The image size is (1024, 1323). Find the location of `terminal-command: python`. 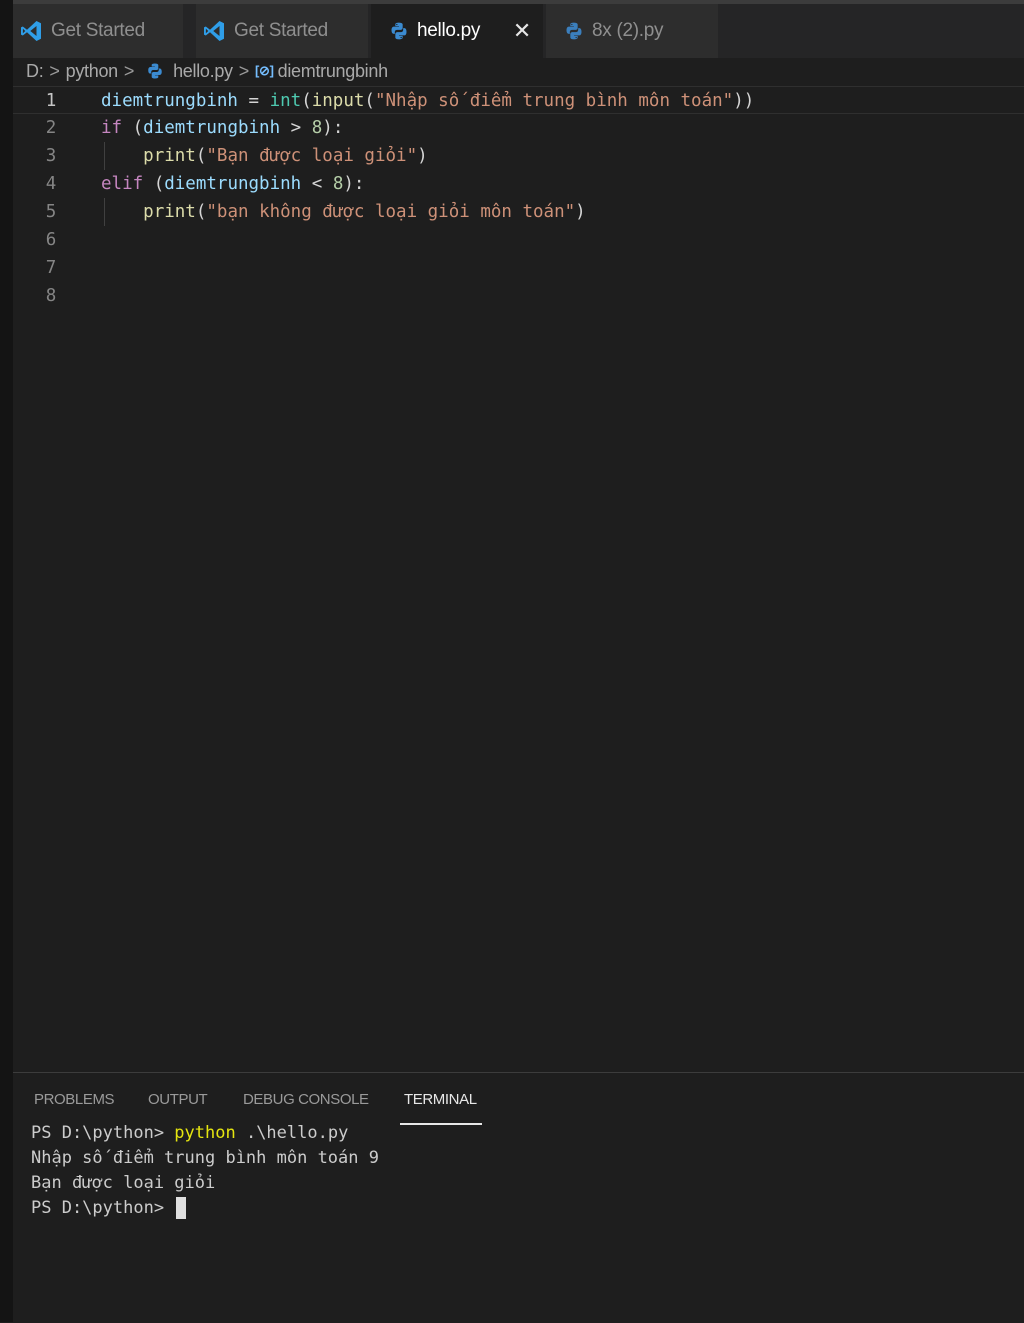

terminal-command: python is located at coordinates (205, 1133).